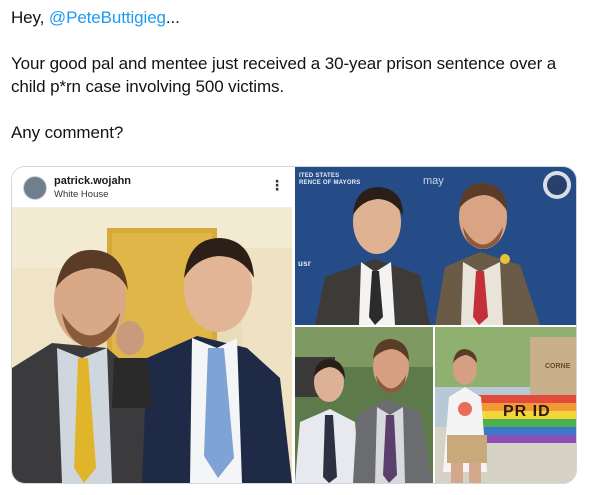  Describe the element at coordinates (305, 263) in the screenshot. I see `banner-logo-text: usr` at that location.